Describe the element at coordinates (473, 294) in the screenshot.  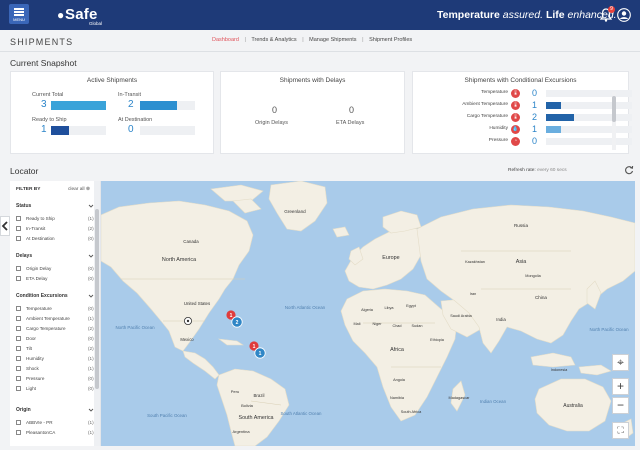
I see `map-label: Iran` at that location.